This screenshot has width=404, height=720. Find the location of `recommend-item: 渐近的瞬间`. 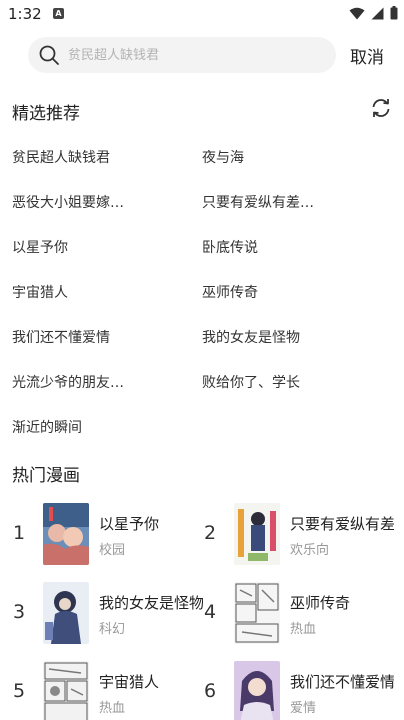

recommend-item: 渐近的瞬间 is located at coordinates (47, 427).